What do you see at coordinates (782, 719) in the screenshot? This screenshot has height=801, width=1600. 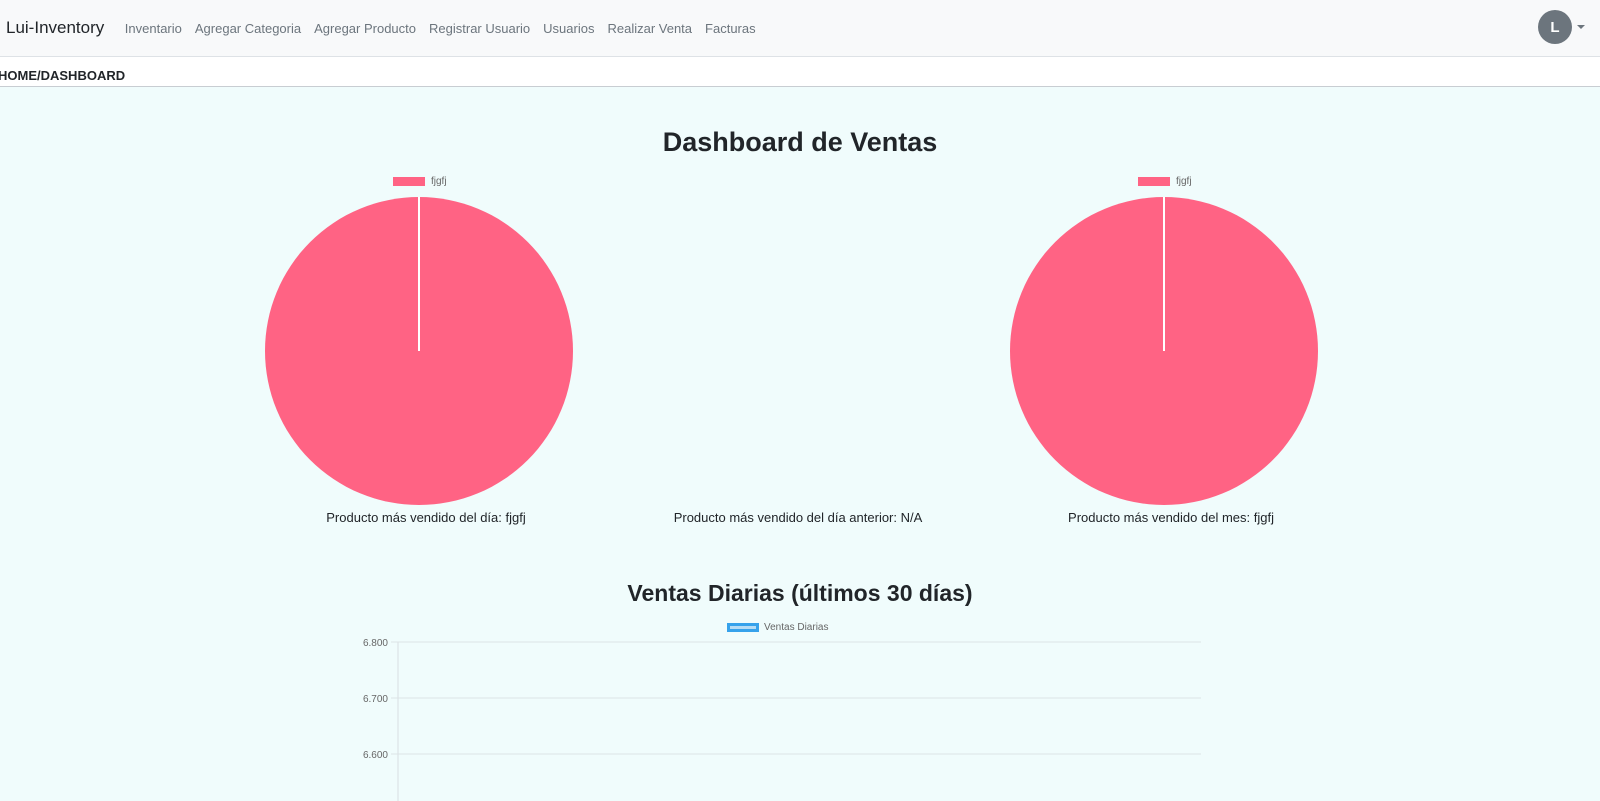 I see `daily-sales-line-chart: 6.800 6.700 6.600` at bounding box center [782, 719].